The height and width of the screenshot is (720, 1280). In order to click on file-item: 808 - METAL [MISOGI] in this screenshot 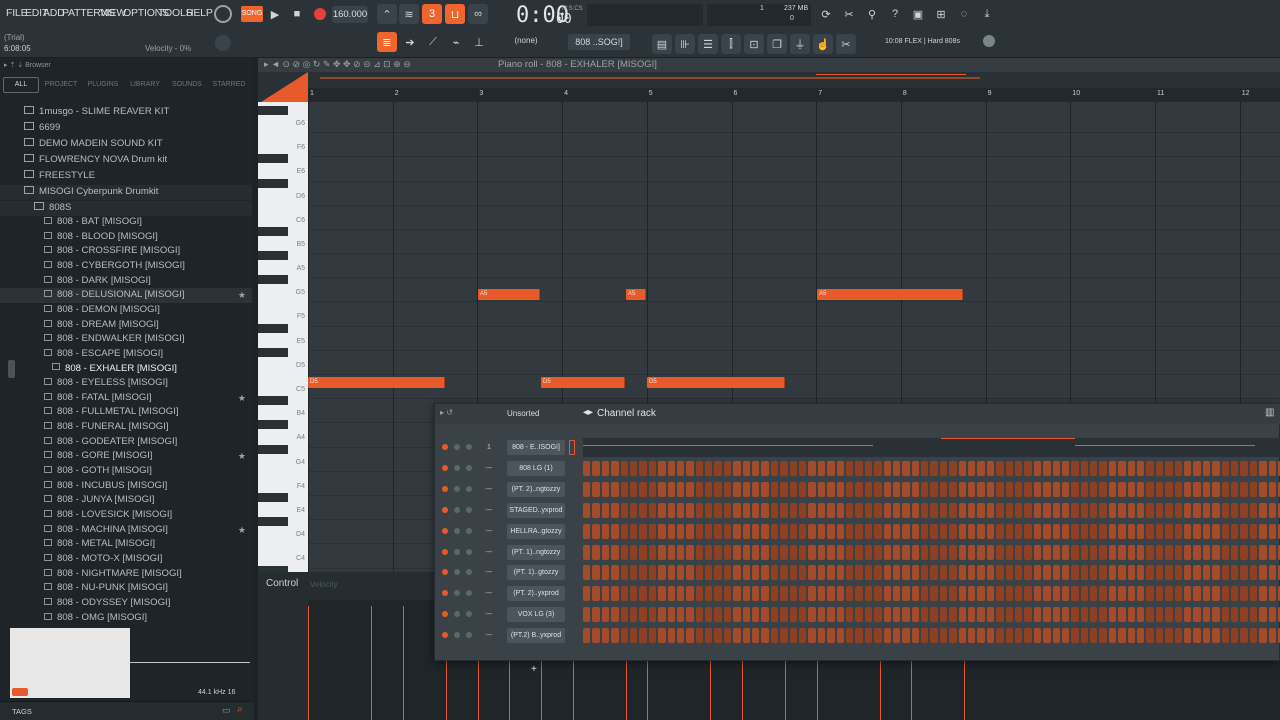, I will do `click(126, 544)`.